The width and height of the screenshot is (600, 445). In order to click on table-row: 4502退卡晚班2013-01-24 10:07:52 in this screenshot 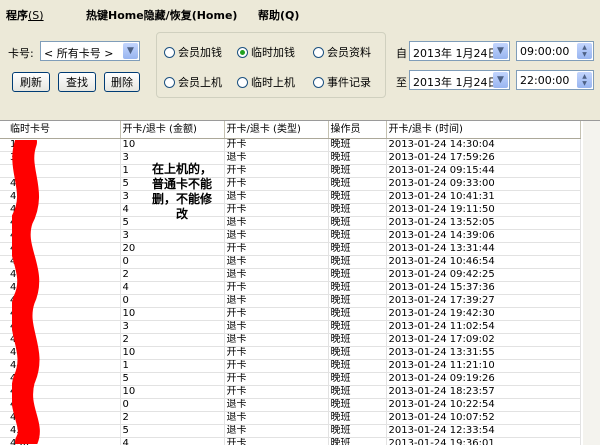, I will do `click(290, 418)`.